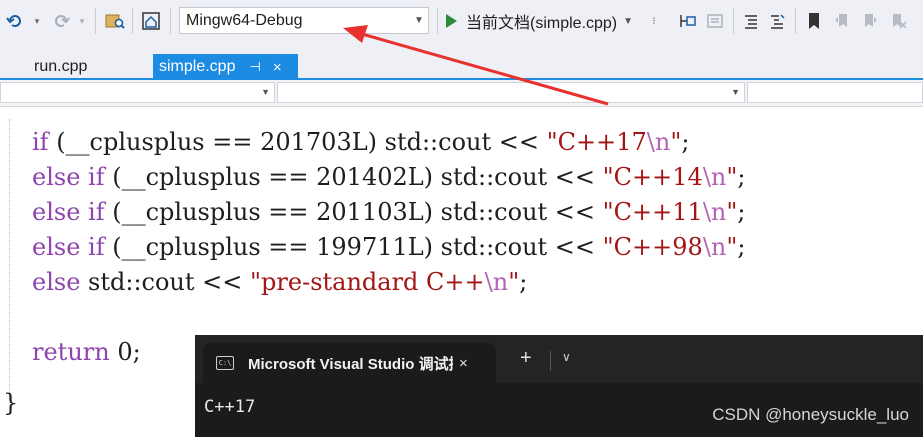  Describe the element at coordinates (353, 177) in the screenshot. I see `code-token: (__cplusplus == 201402L) std::cout <<` at that location.